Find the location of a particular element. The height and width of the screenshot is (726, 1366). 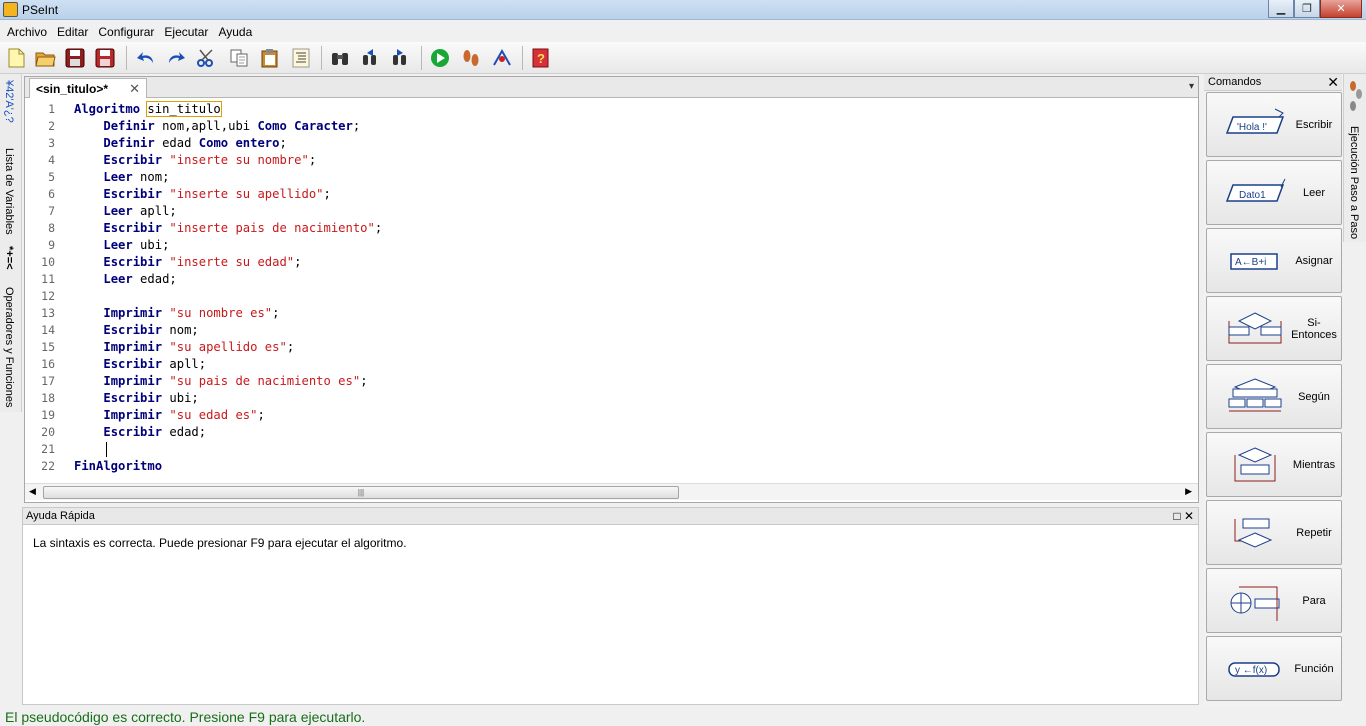

code-line: 3 Definir edad Como entero; is located at coordinates (611, 143).